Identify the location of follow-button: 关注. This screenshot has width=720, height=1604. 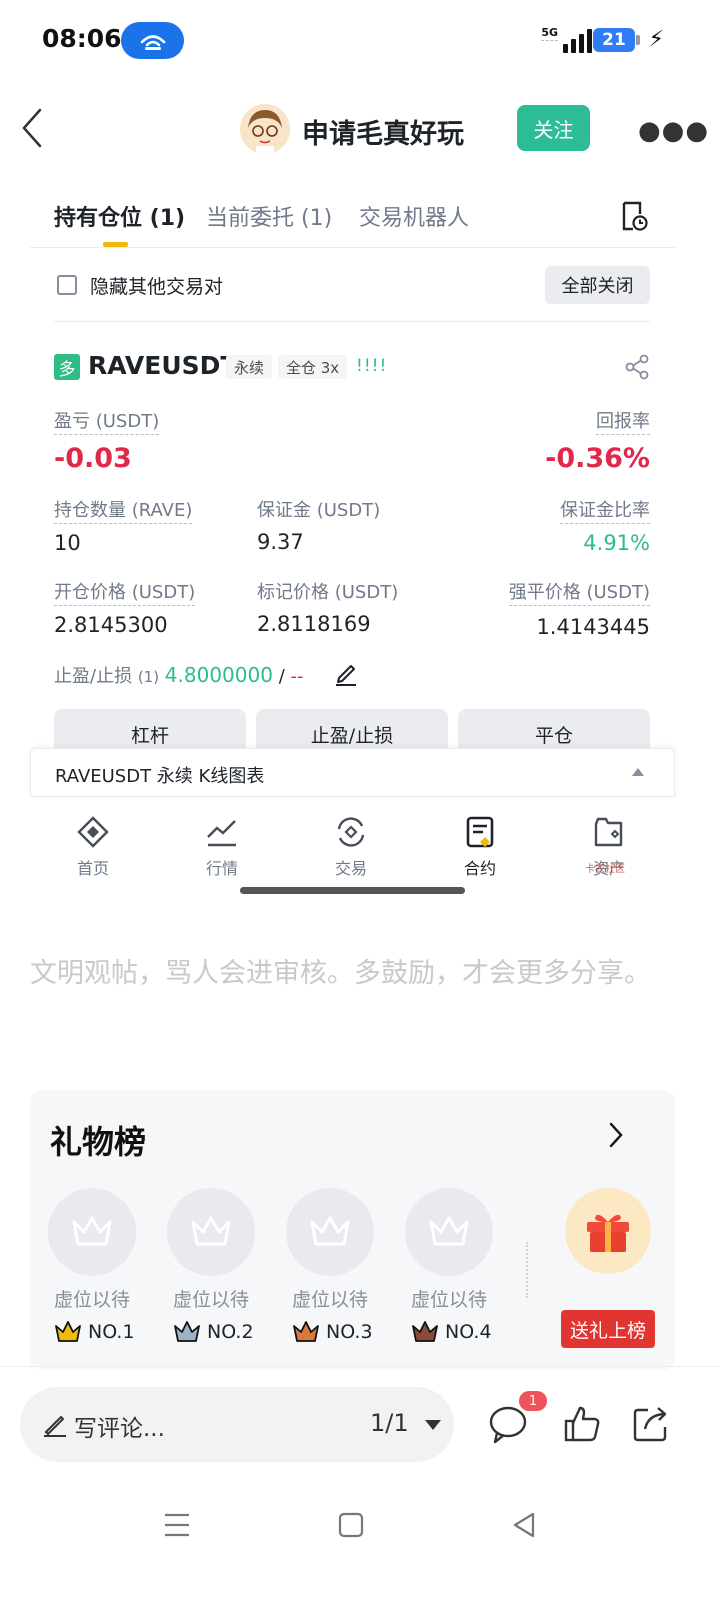
(553, 128).